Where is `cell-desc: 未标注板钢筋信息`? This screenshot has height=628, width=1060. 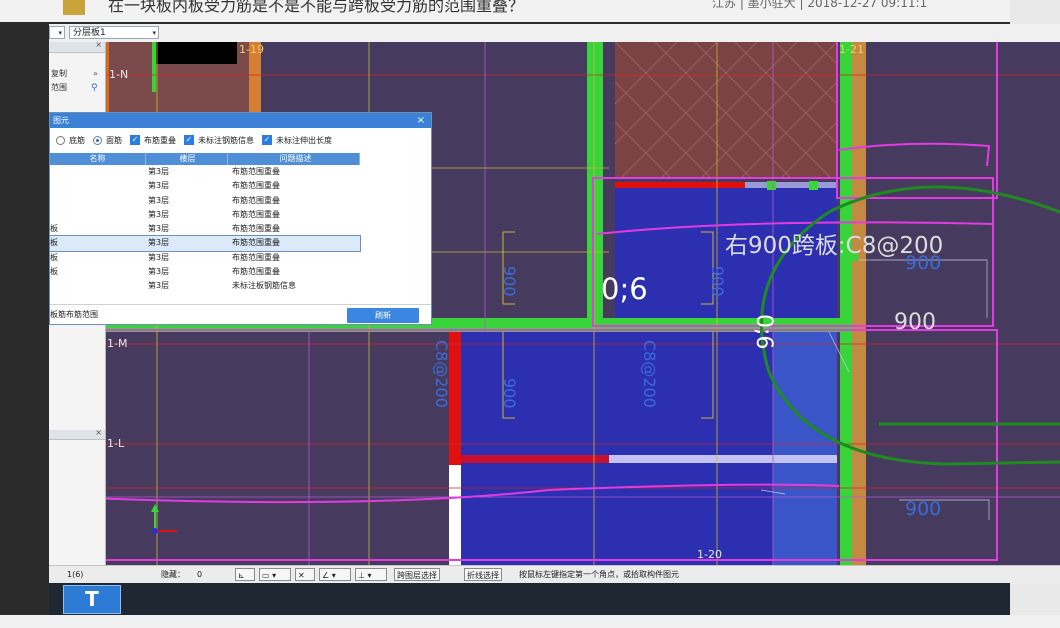 cell-desc: 未标注板钢筋信息 is located at coordinates (264, 286).